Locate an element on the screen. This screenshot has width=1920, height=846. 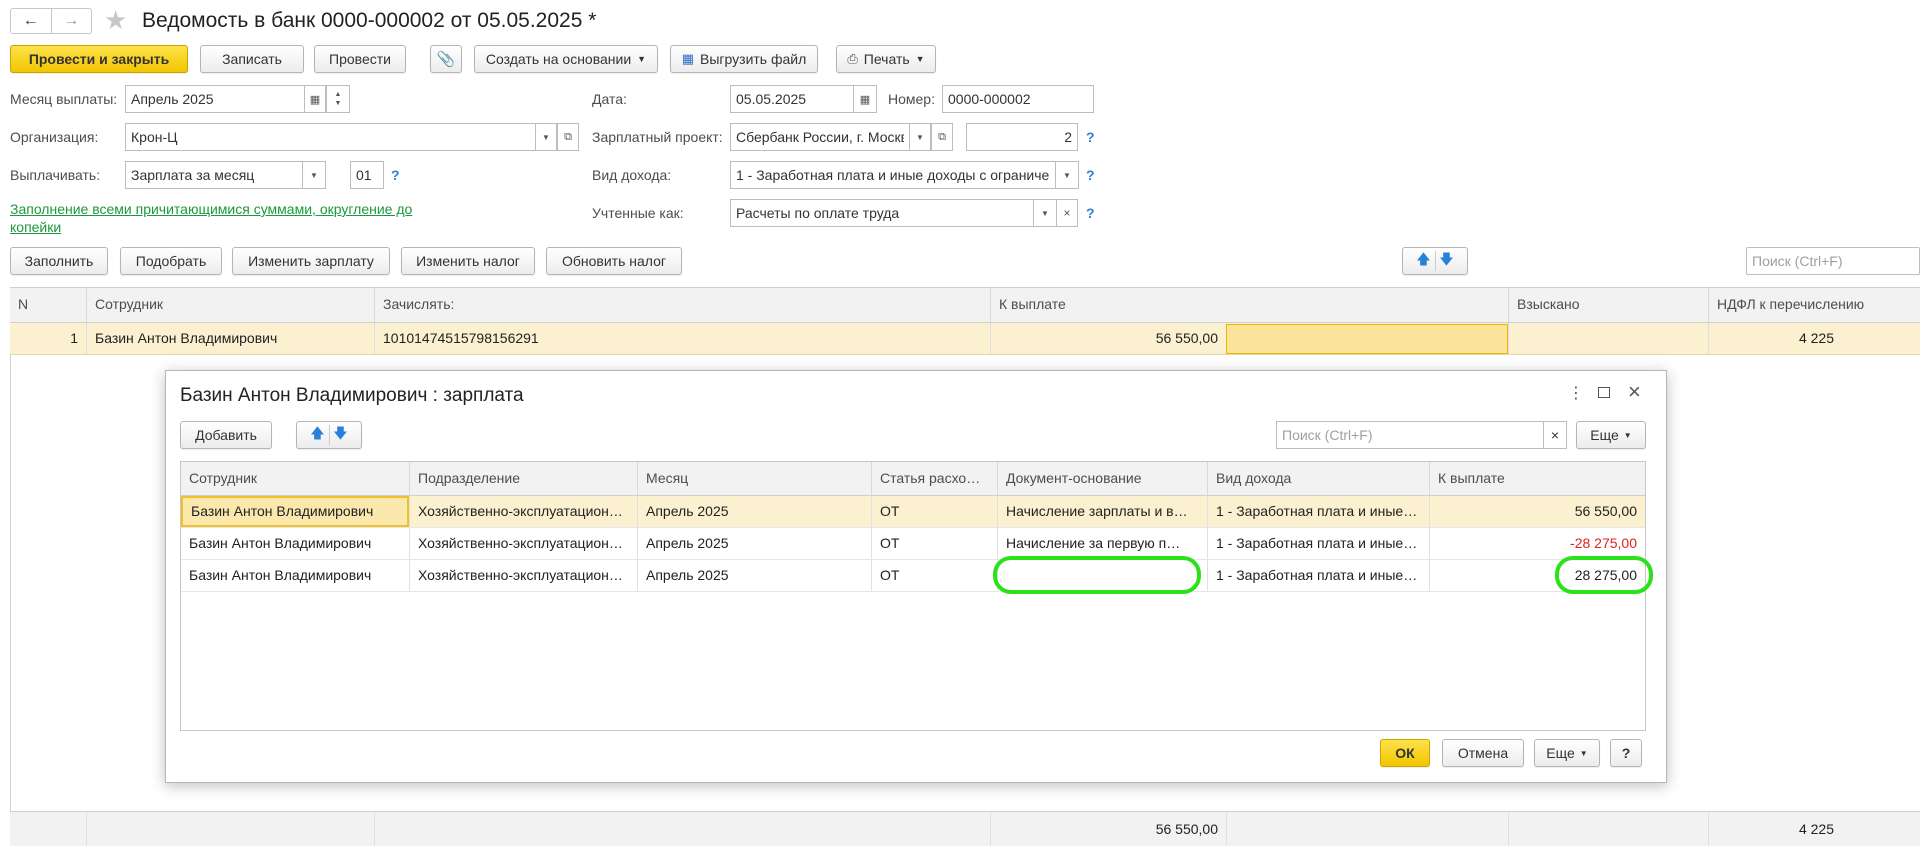
footer-to-pay: 56 550,00 is located at coordinates (1108, 829).